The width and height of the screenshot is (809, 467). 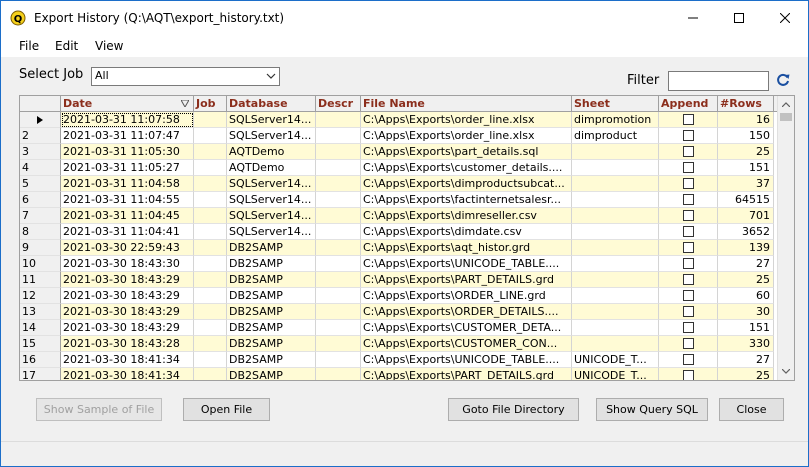 What do you see at coordinates (127, 216) in the screenshot?
I see `cell-date: 2021-03-31 11:04:45` at bounding box center [127, 216].